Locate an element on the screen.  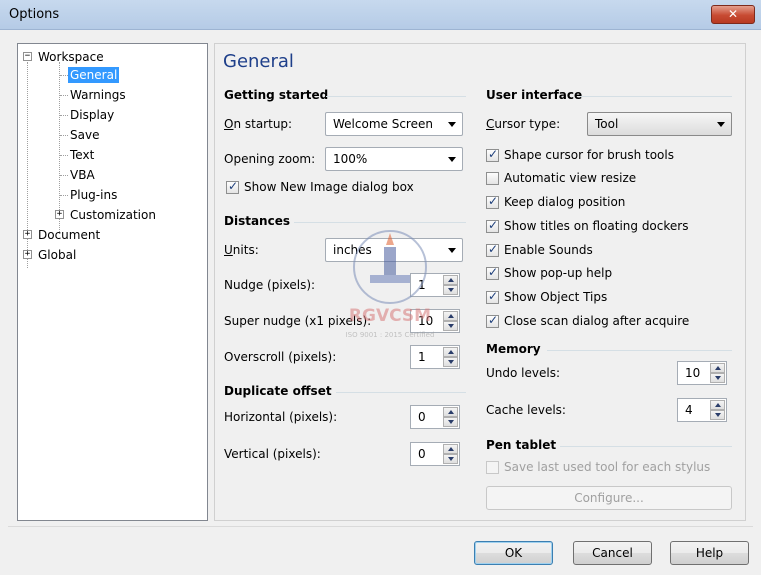
opening-zoom-label: Opening zoom: is located at coordinates (270, 159).